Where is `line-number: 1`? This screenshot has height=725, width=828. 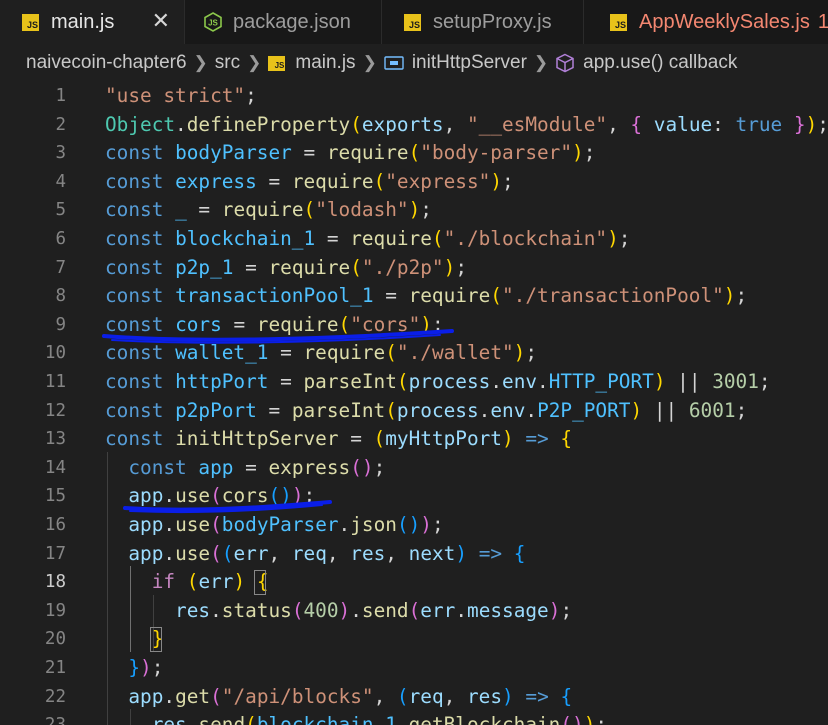 line-number: 1 is located at coordinates (60, 96).